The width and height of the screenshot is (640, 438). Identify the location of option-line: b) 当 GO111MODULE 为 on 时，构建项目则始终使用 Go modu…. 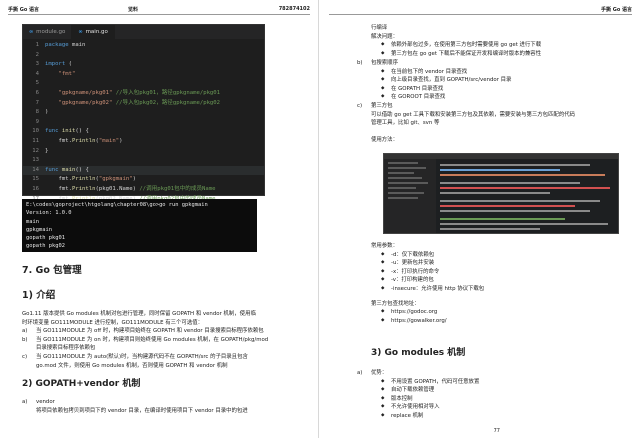
(145, 339).